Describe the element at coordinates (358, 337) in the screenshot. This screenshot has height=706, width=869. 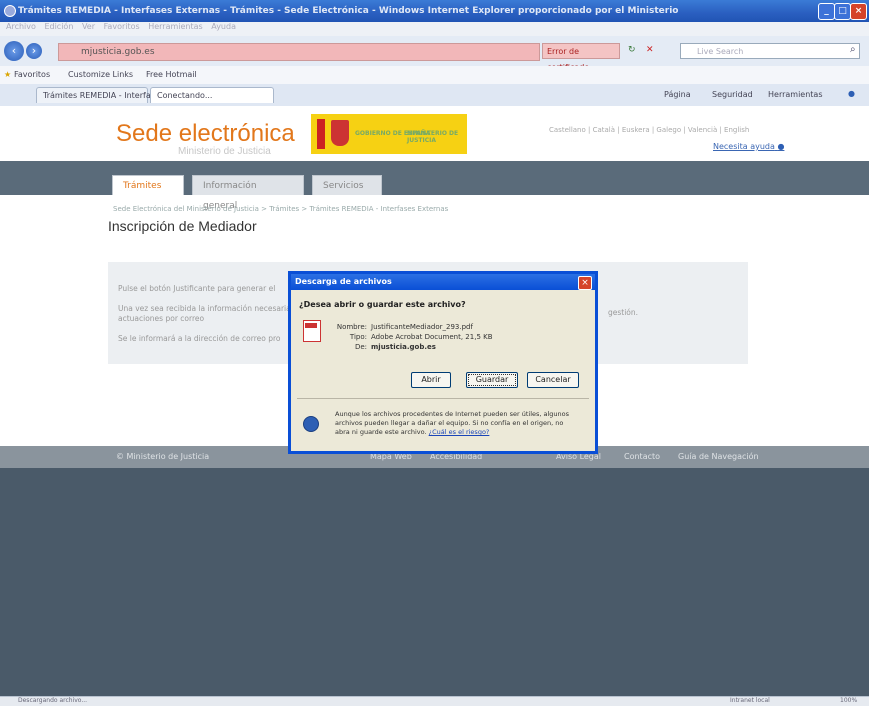
I see `file-type-label: Tipo:` at that location.